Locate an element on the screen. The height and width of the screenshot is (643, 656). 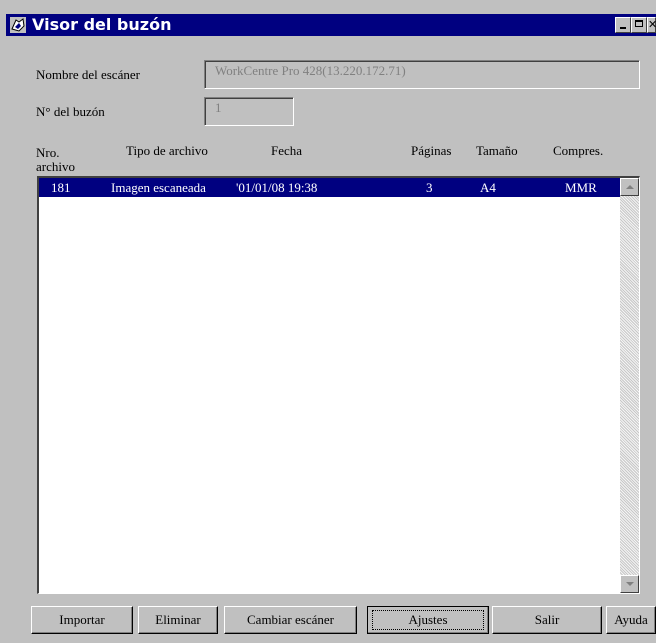
column-header-date: Fecha is located at coordinates (286, 151).